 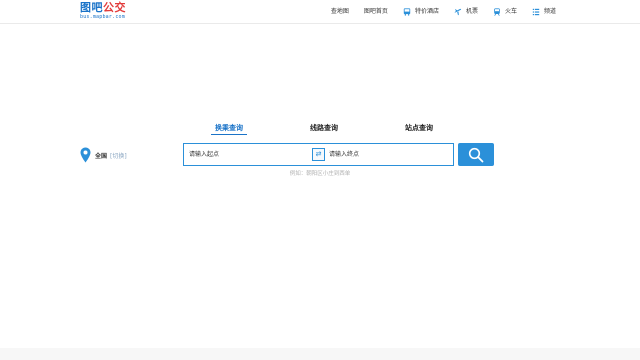 I want to click on swap-button: ⇄, so click(x=318, y=154).